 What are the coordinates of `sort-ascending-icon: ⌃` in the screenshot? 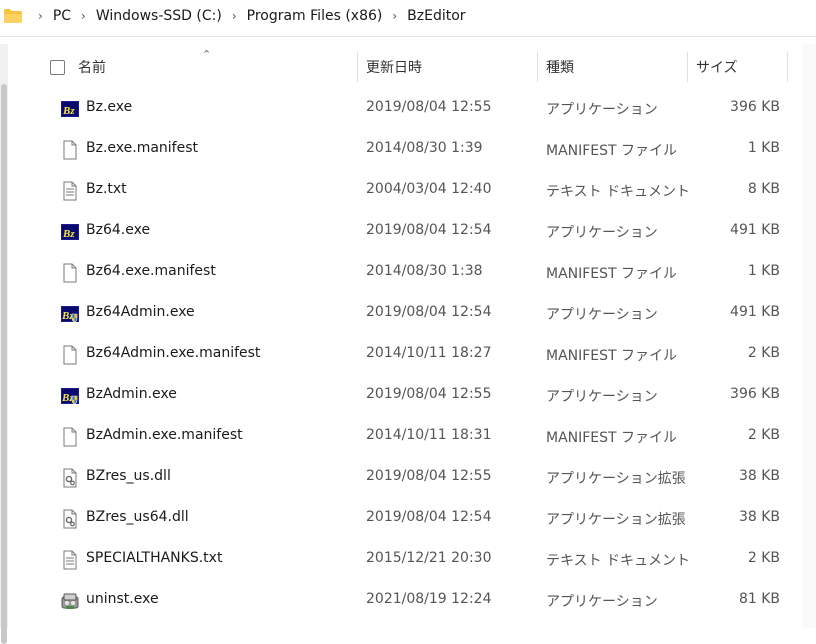 It's located at (207, 54).